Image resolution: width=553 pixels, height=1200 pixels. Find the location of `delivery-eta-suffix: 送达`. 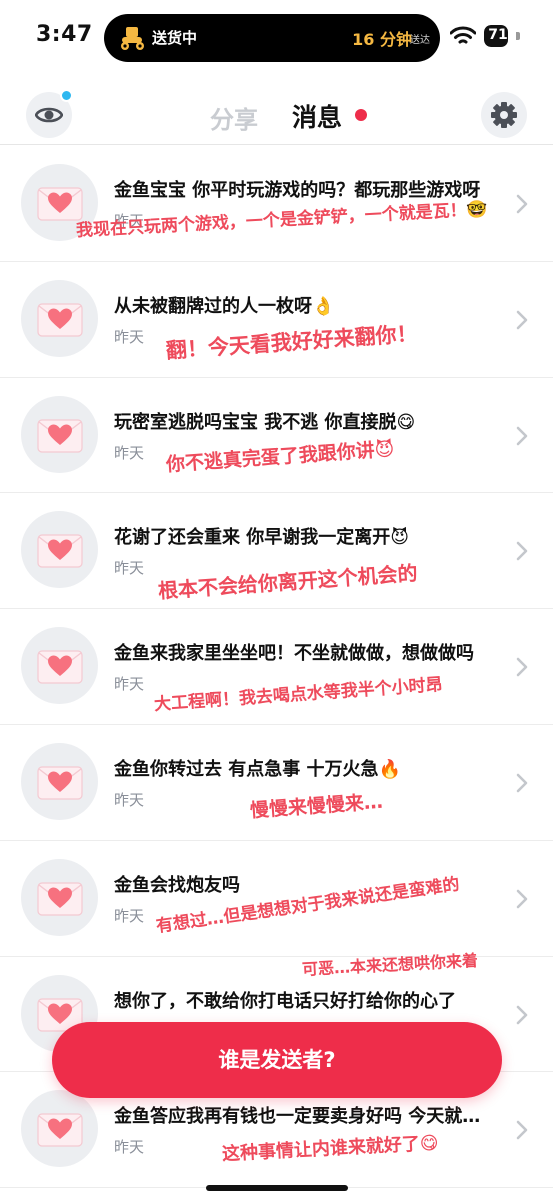

delivery-eta-suffix: 送达 is located at coordinates (420, 40).